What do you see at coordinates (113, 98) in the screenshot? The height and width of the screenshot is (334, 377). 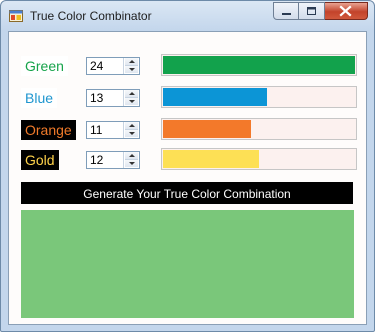 I see `blue-value-spinner: 13` at bounding box center [113, 98].